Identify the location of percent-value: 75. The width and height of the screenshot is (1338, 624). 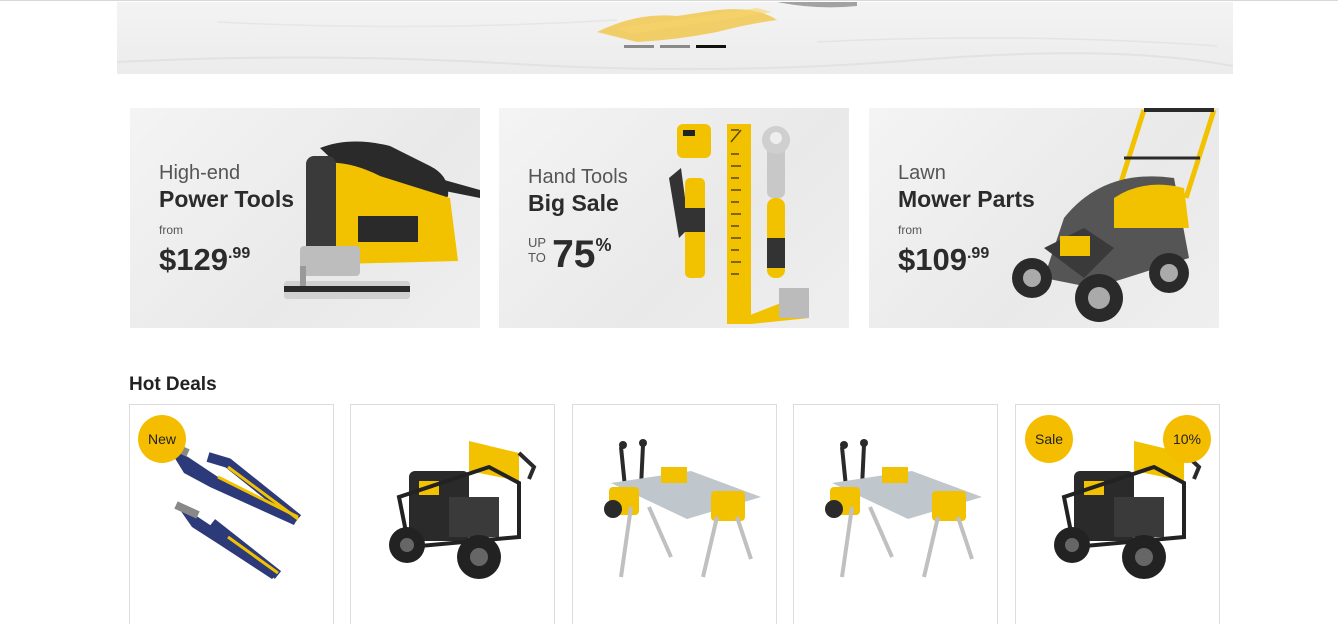
(574, 254).